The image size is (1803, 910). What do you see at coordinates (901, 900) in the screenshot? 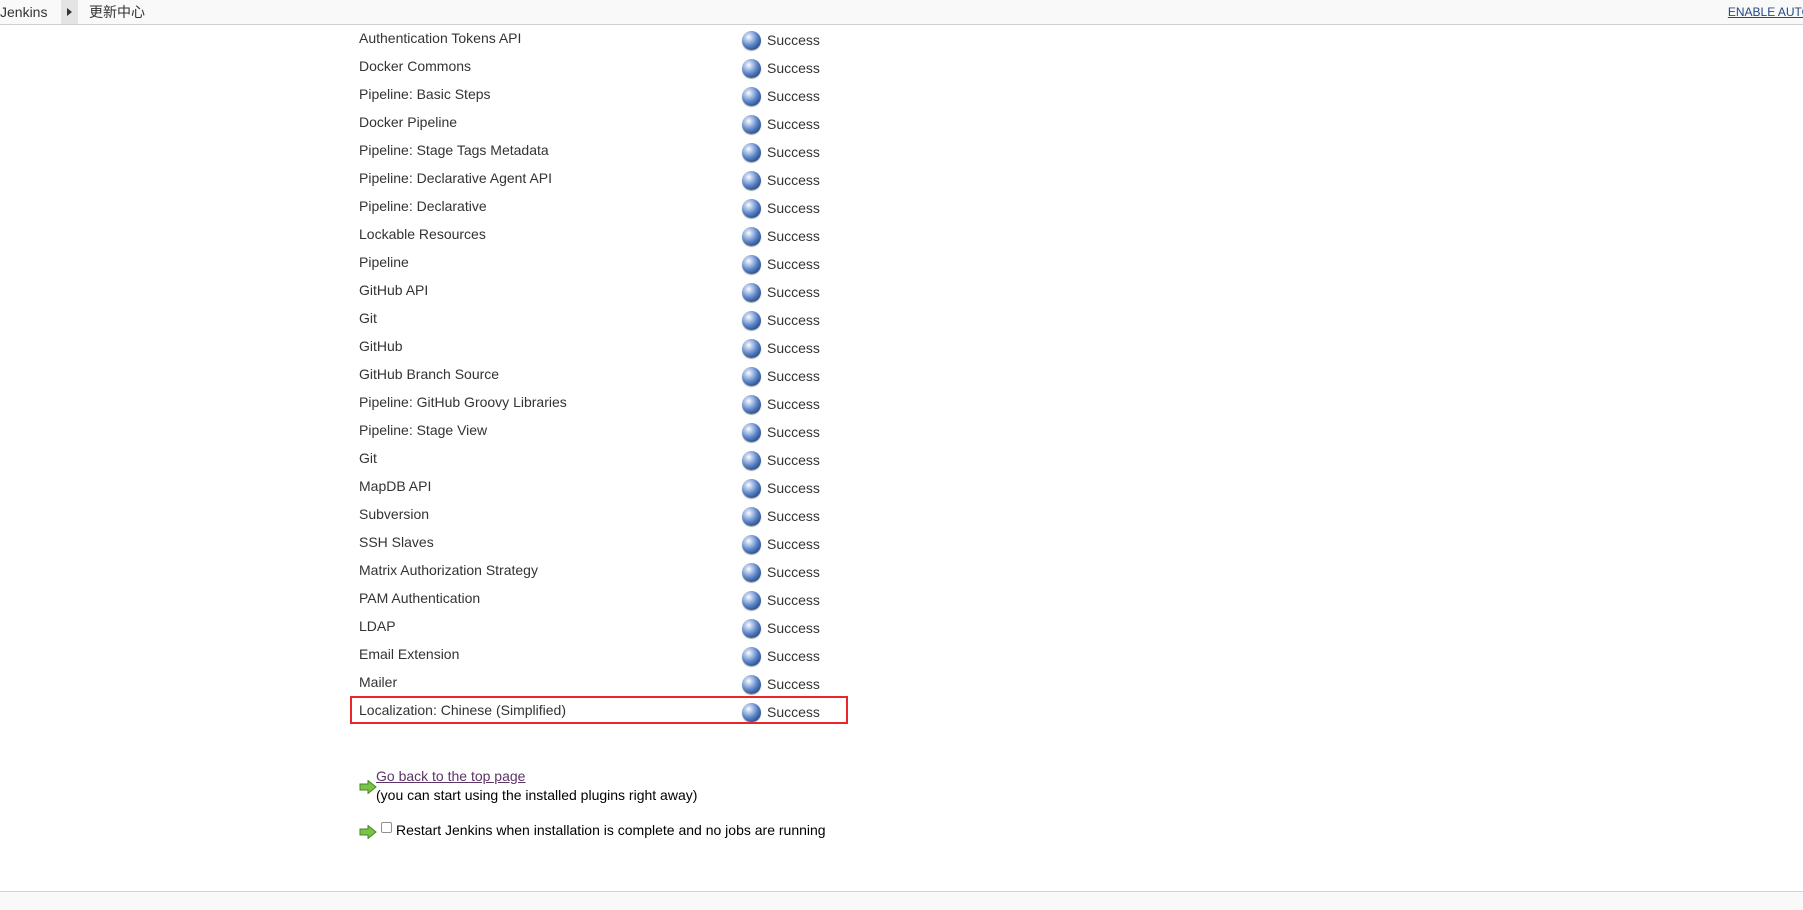
I see `page-footer` at bounding box center [901, 900].